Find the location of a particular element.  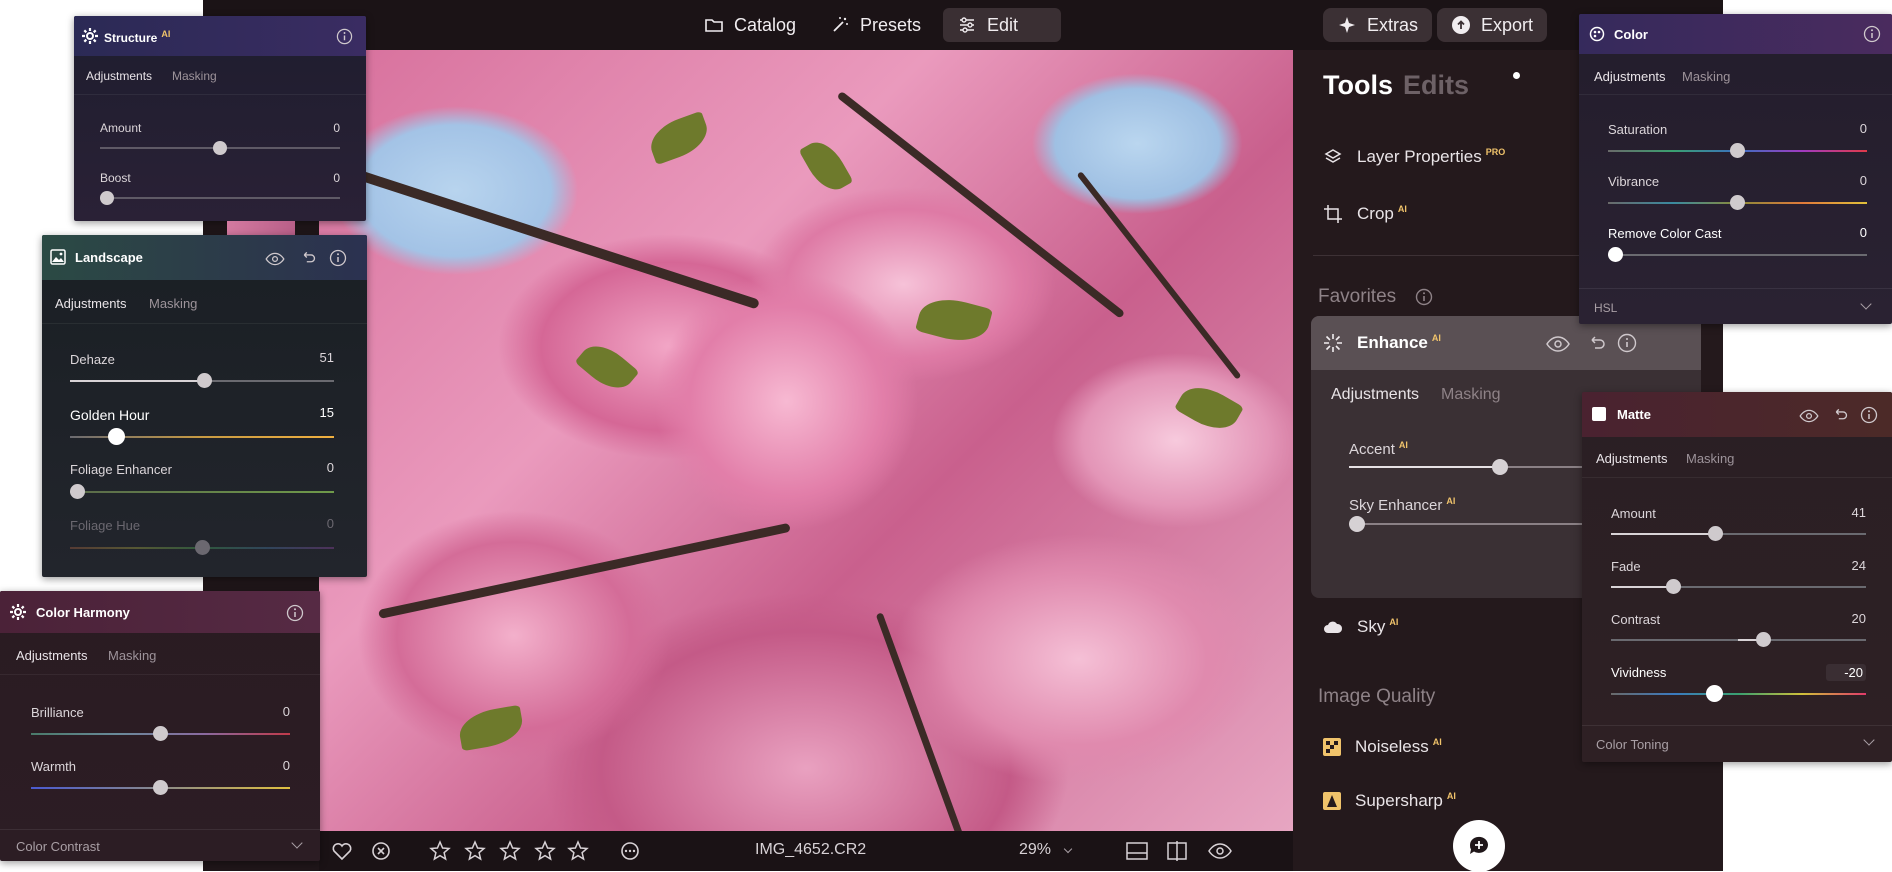

sparkle-icon is located at coordinates (1347, 25).